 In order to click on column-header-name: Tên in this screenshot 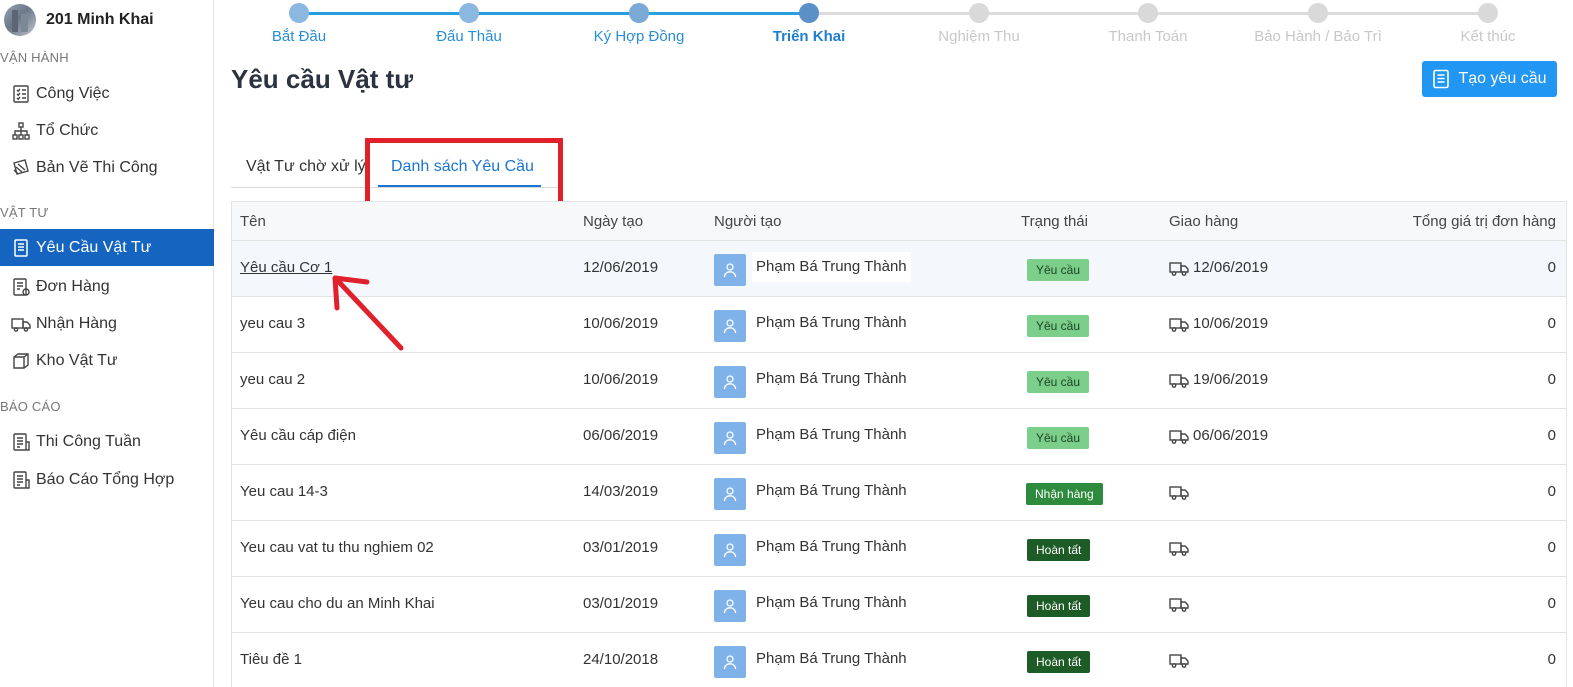, I will do `click(253, 221)`.